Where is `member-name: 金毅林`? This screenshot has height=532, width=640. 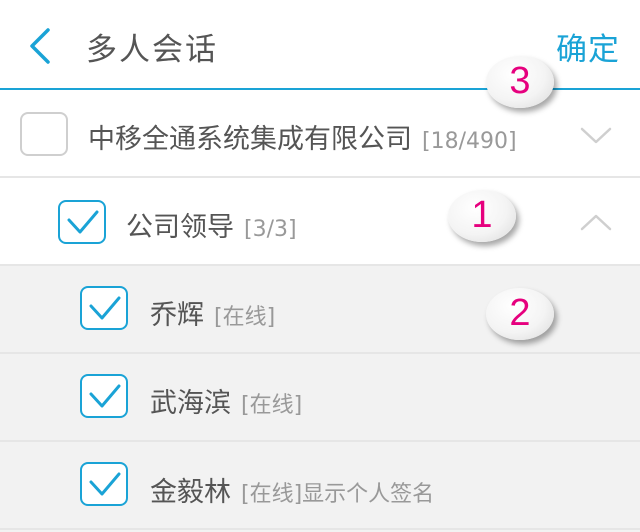
member-name: 金毅林 is located at coordinates (190, 492).